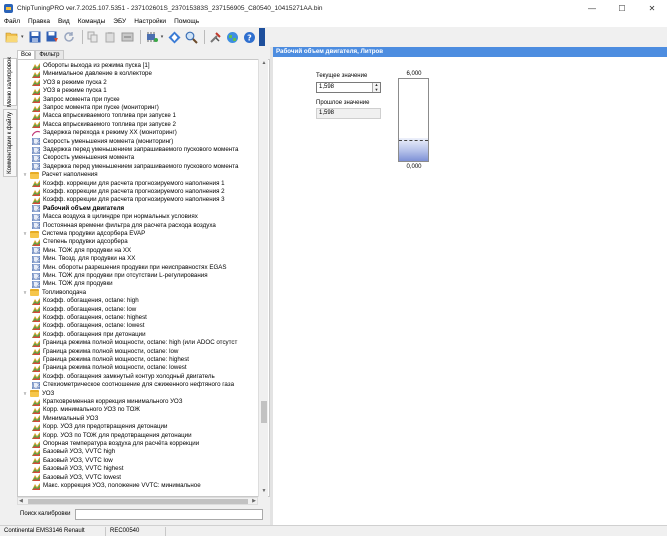 The width and height of the screenshot is (667, 536). Describe the element at coordinates (54, 293) in the screenshot. I see `tree-folder: ▿ Топливоподача` at that location.